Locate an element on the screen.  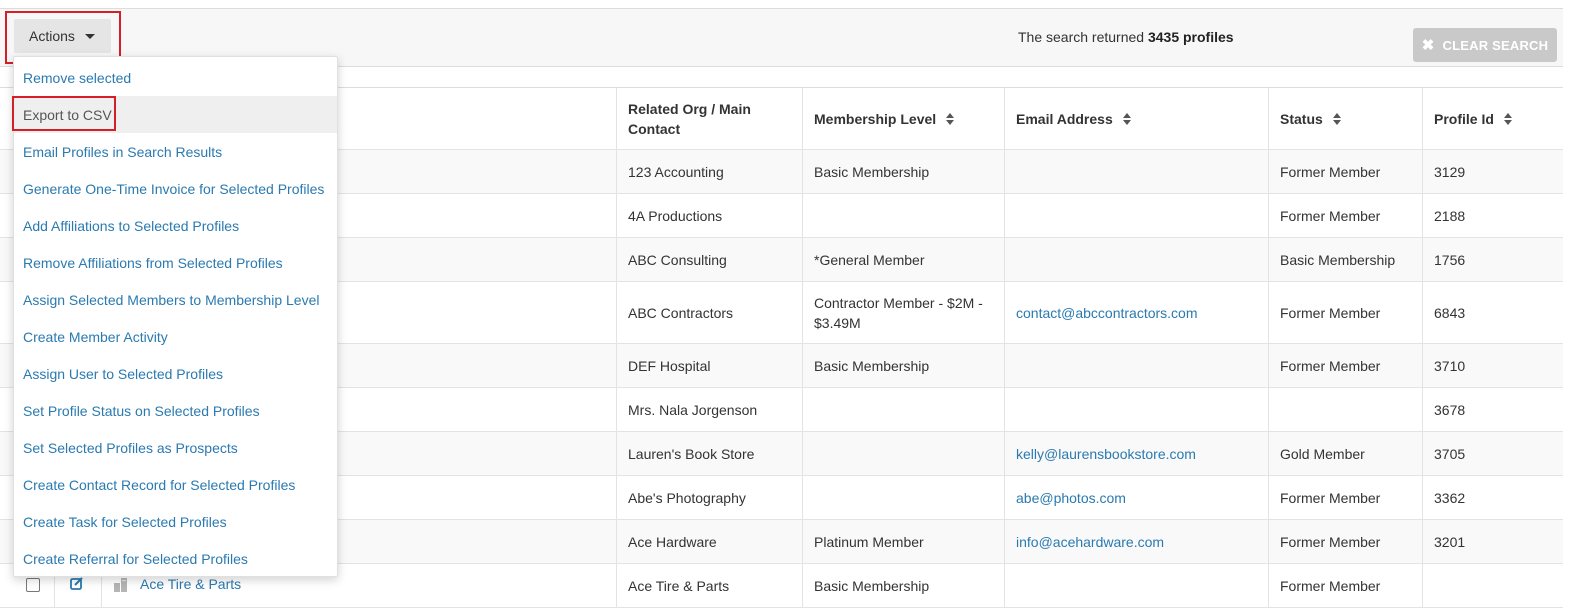
membership-level-text: Contractor Member - $2M - $3.49M is located at coordinates (898, 312).